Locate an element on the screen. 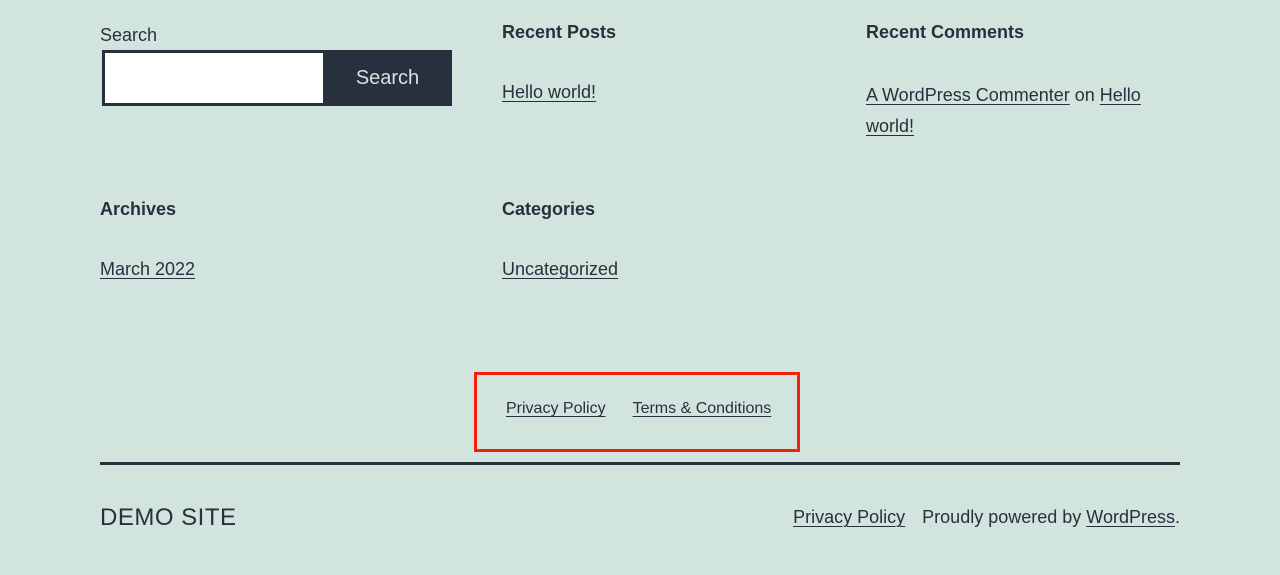  footer-nav-privacy-policy: Privacy Policy is located at coordinates (556, 409).